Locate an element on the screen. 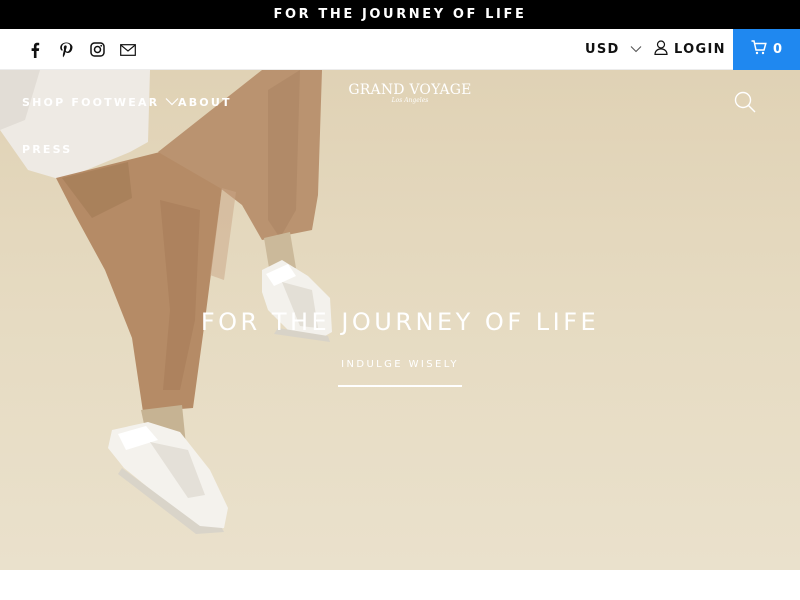 The height and width of the screenshot is (600, 800). login-label: LOGIN is located at coordinates (700, 49).